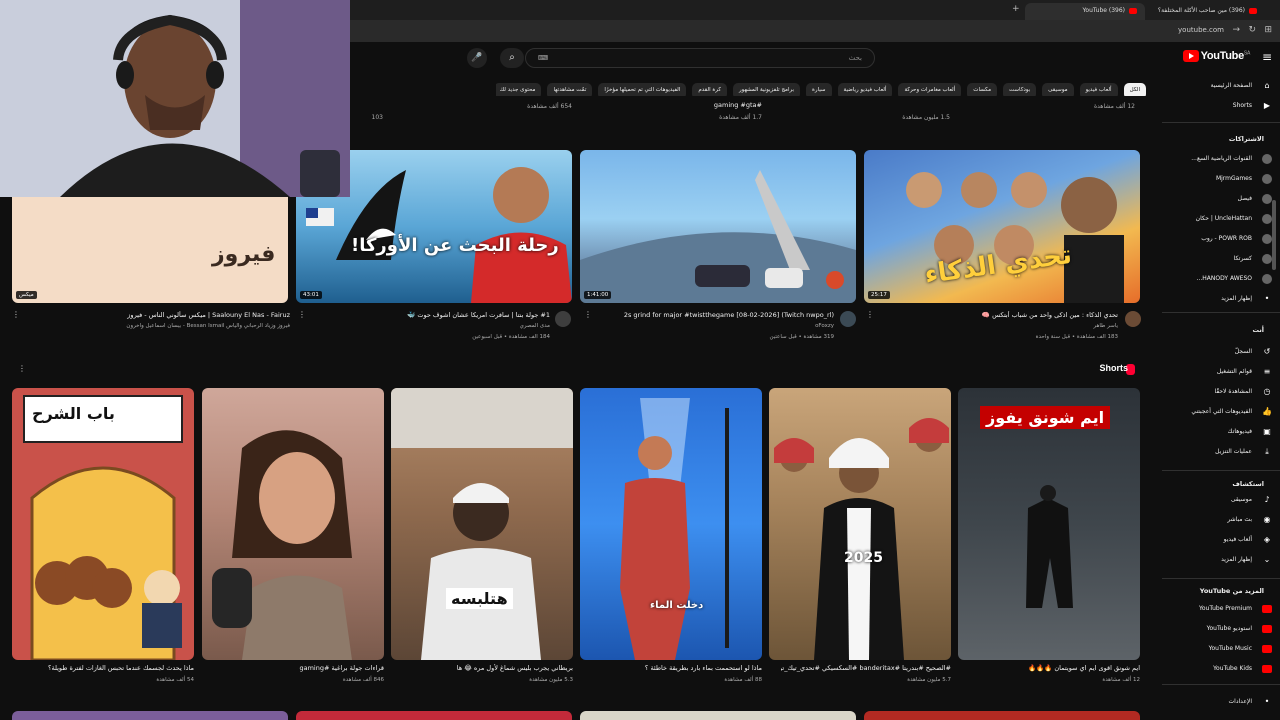  Describe the element at coordinates (1220, 219) in the screenshot. I see `sidebar-item: UncleHattan | حكان` at that location.